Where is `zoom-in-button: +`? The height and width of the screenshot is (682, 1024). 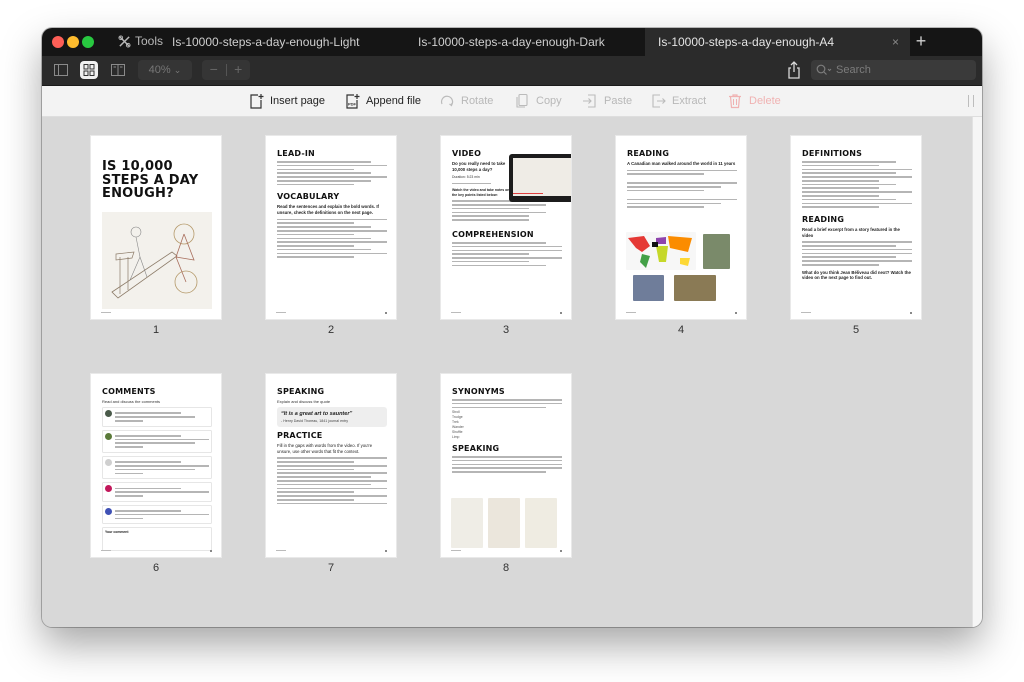
zoom-in-button: + is located at coordinates (239, 70).